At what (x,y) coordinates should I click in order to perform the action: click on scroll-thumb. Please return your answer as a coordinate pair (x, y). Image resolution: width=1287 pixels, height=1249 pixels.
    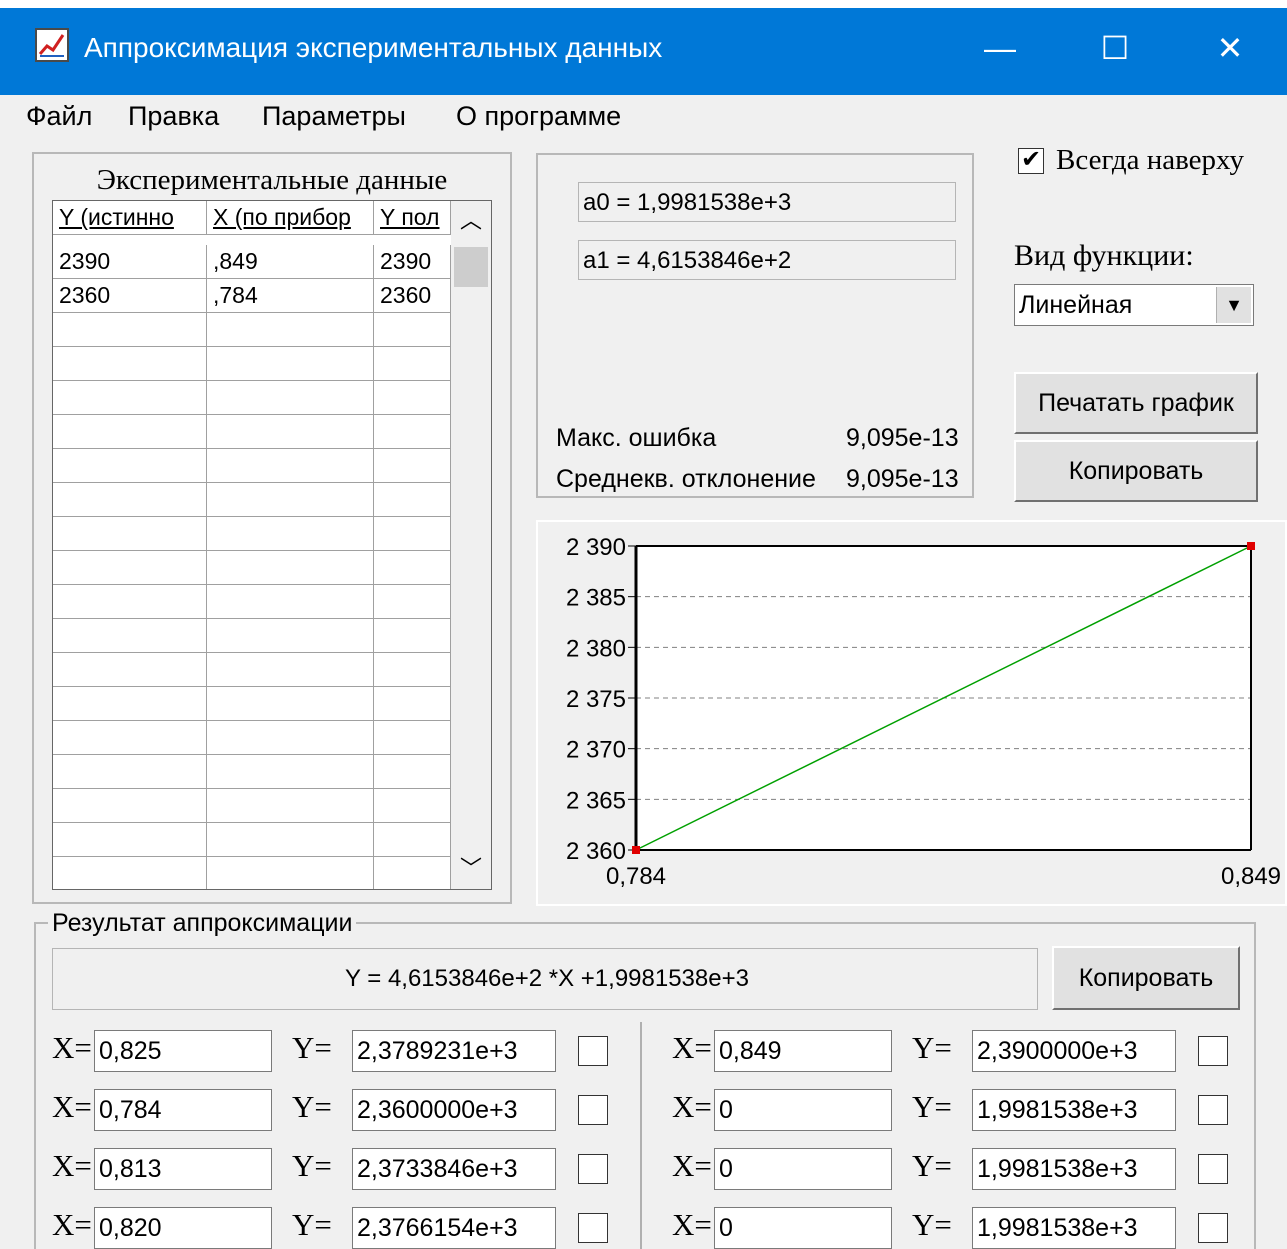
    Looking at the image, I should click on (471, 267).